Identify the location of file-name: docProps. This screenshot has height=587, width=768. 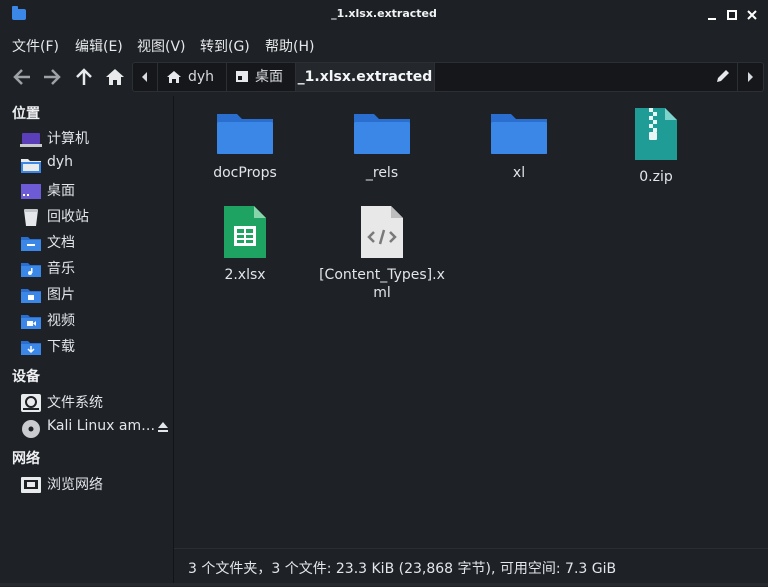
(245, 173).